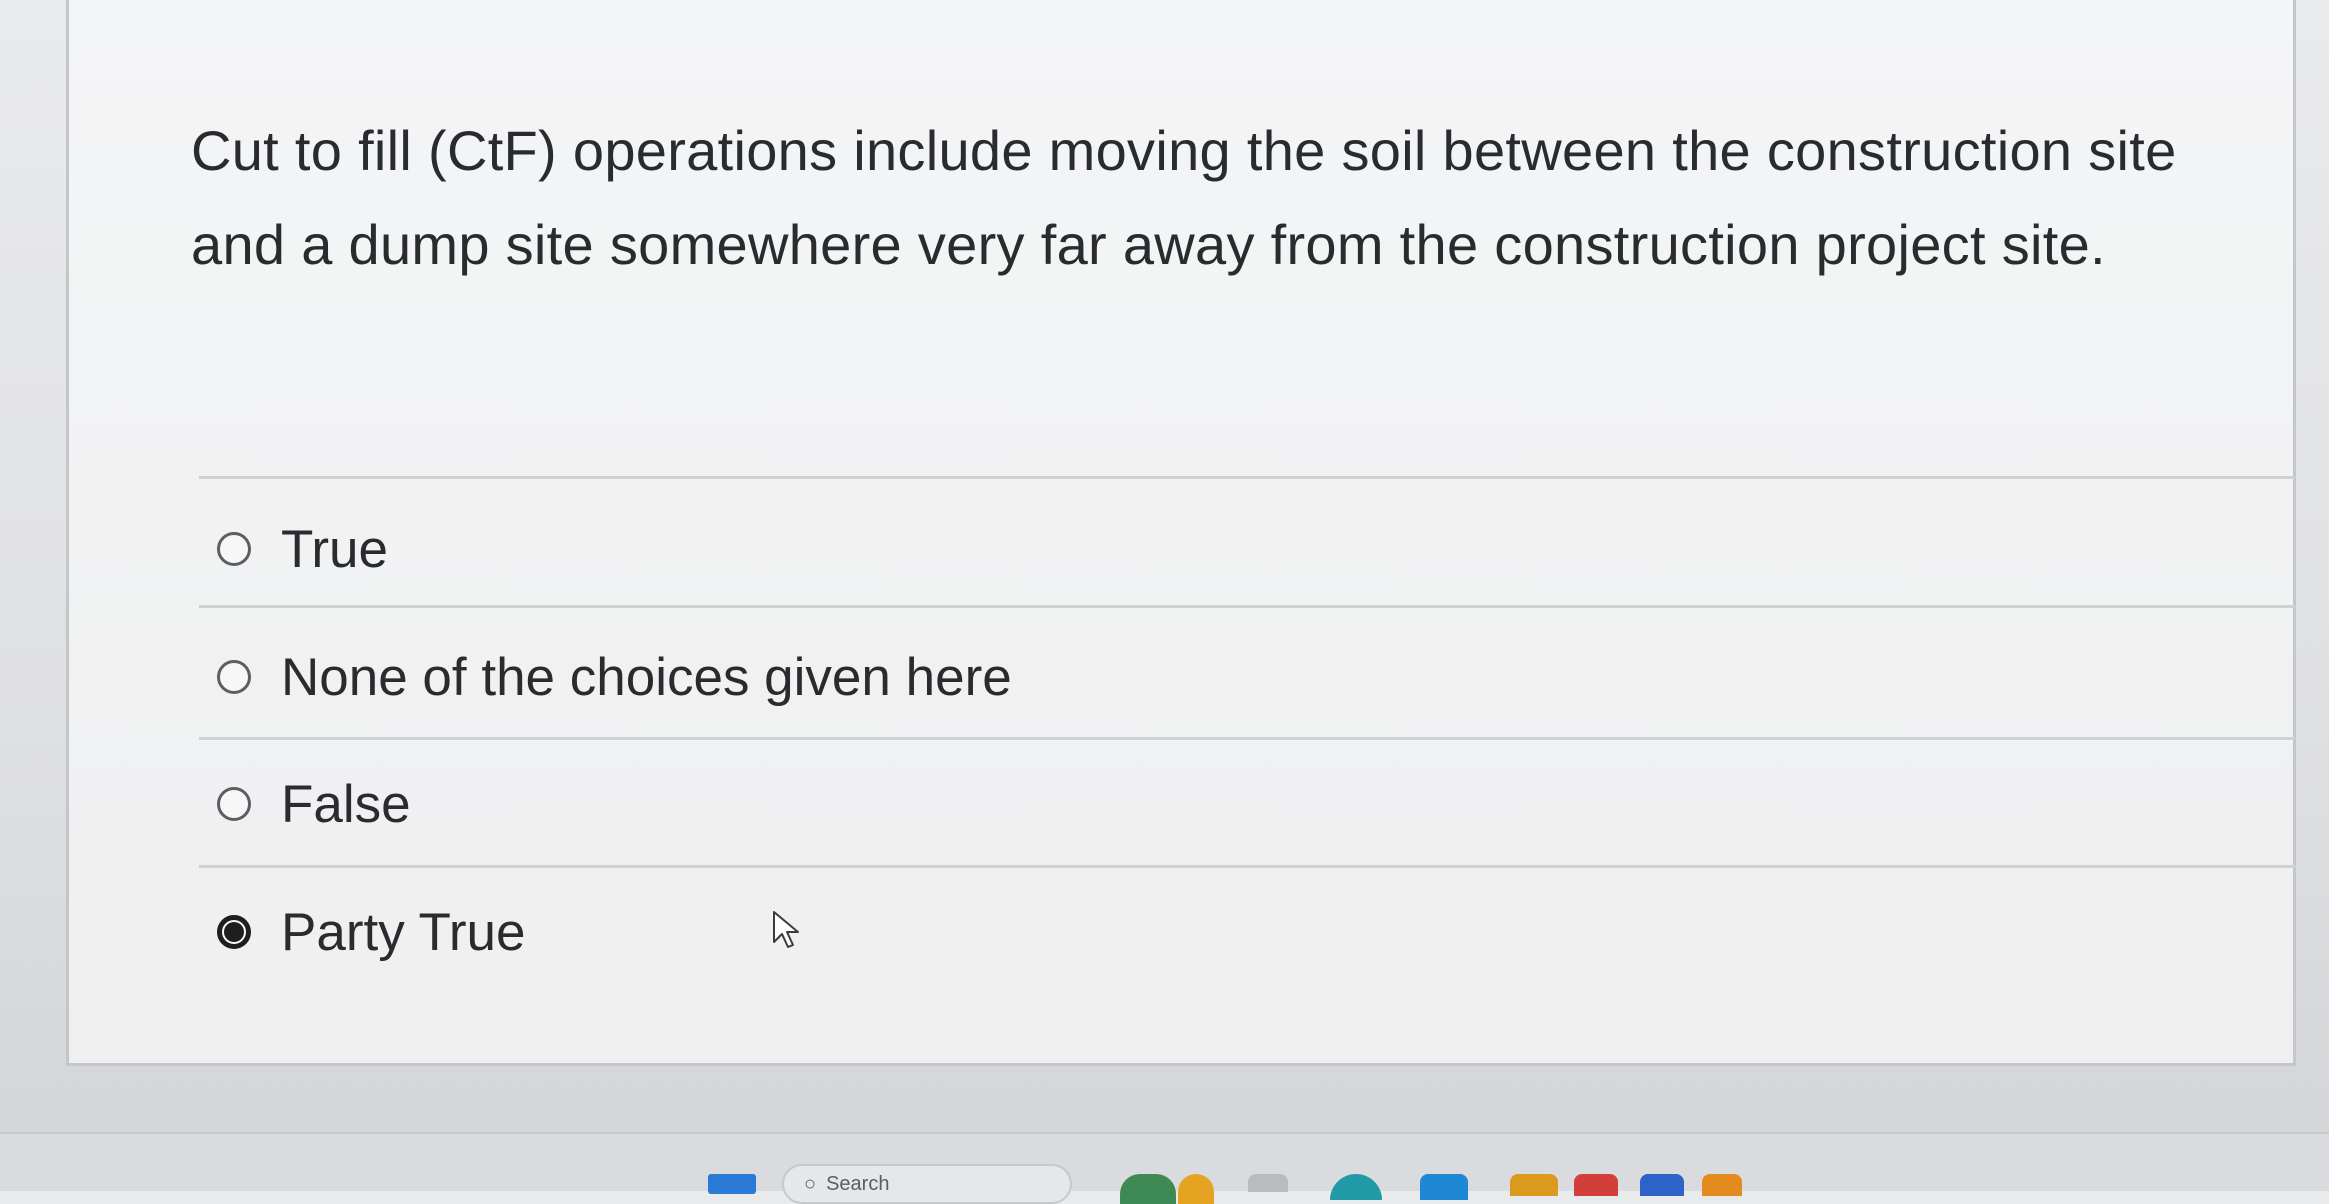  What do you see at coordinates (346, 804) in the screenshot?
I see `option-label: False` at bounding box center [346, 804].